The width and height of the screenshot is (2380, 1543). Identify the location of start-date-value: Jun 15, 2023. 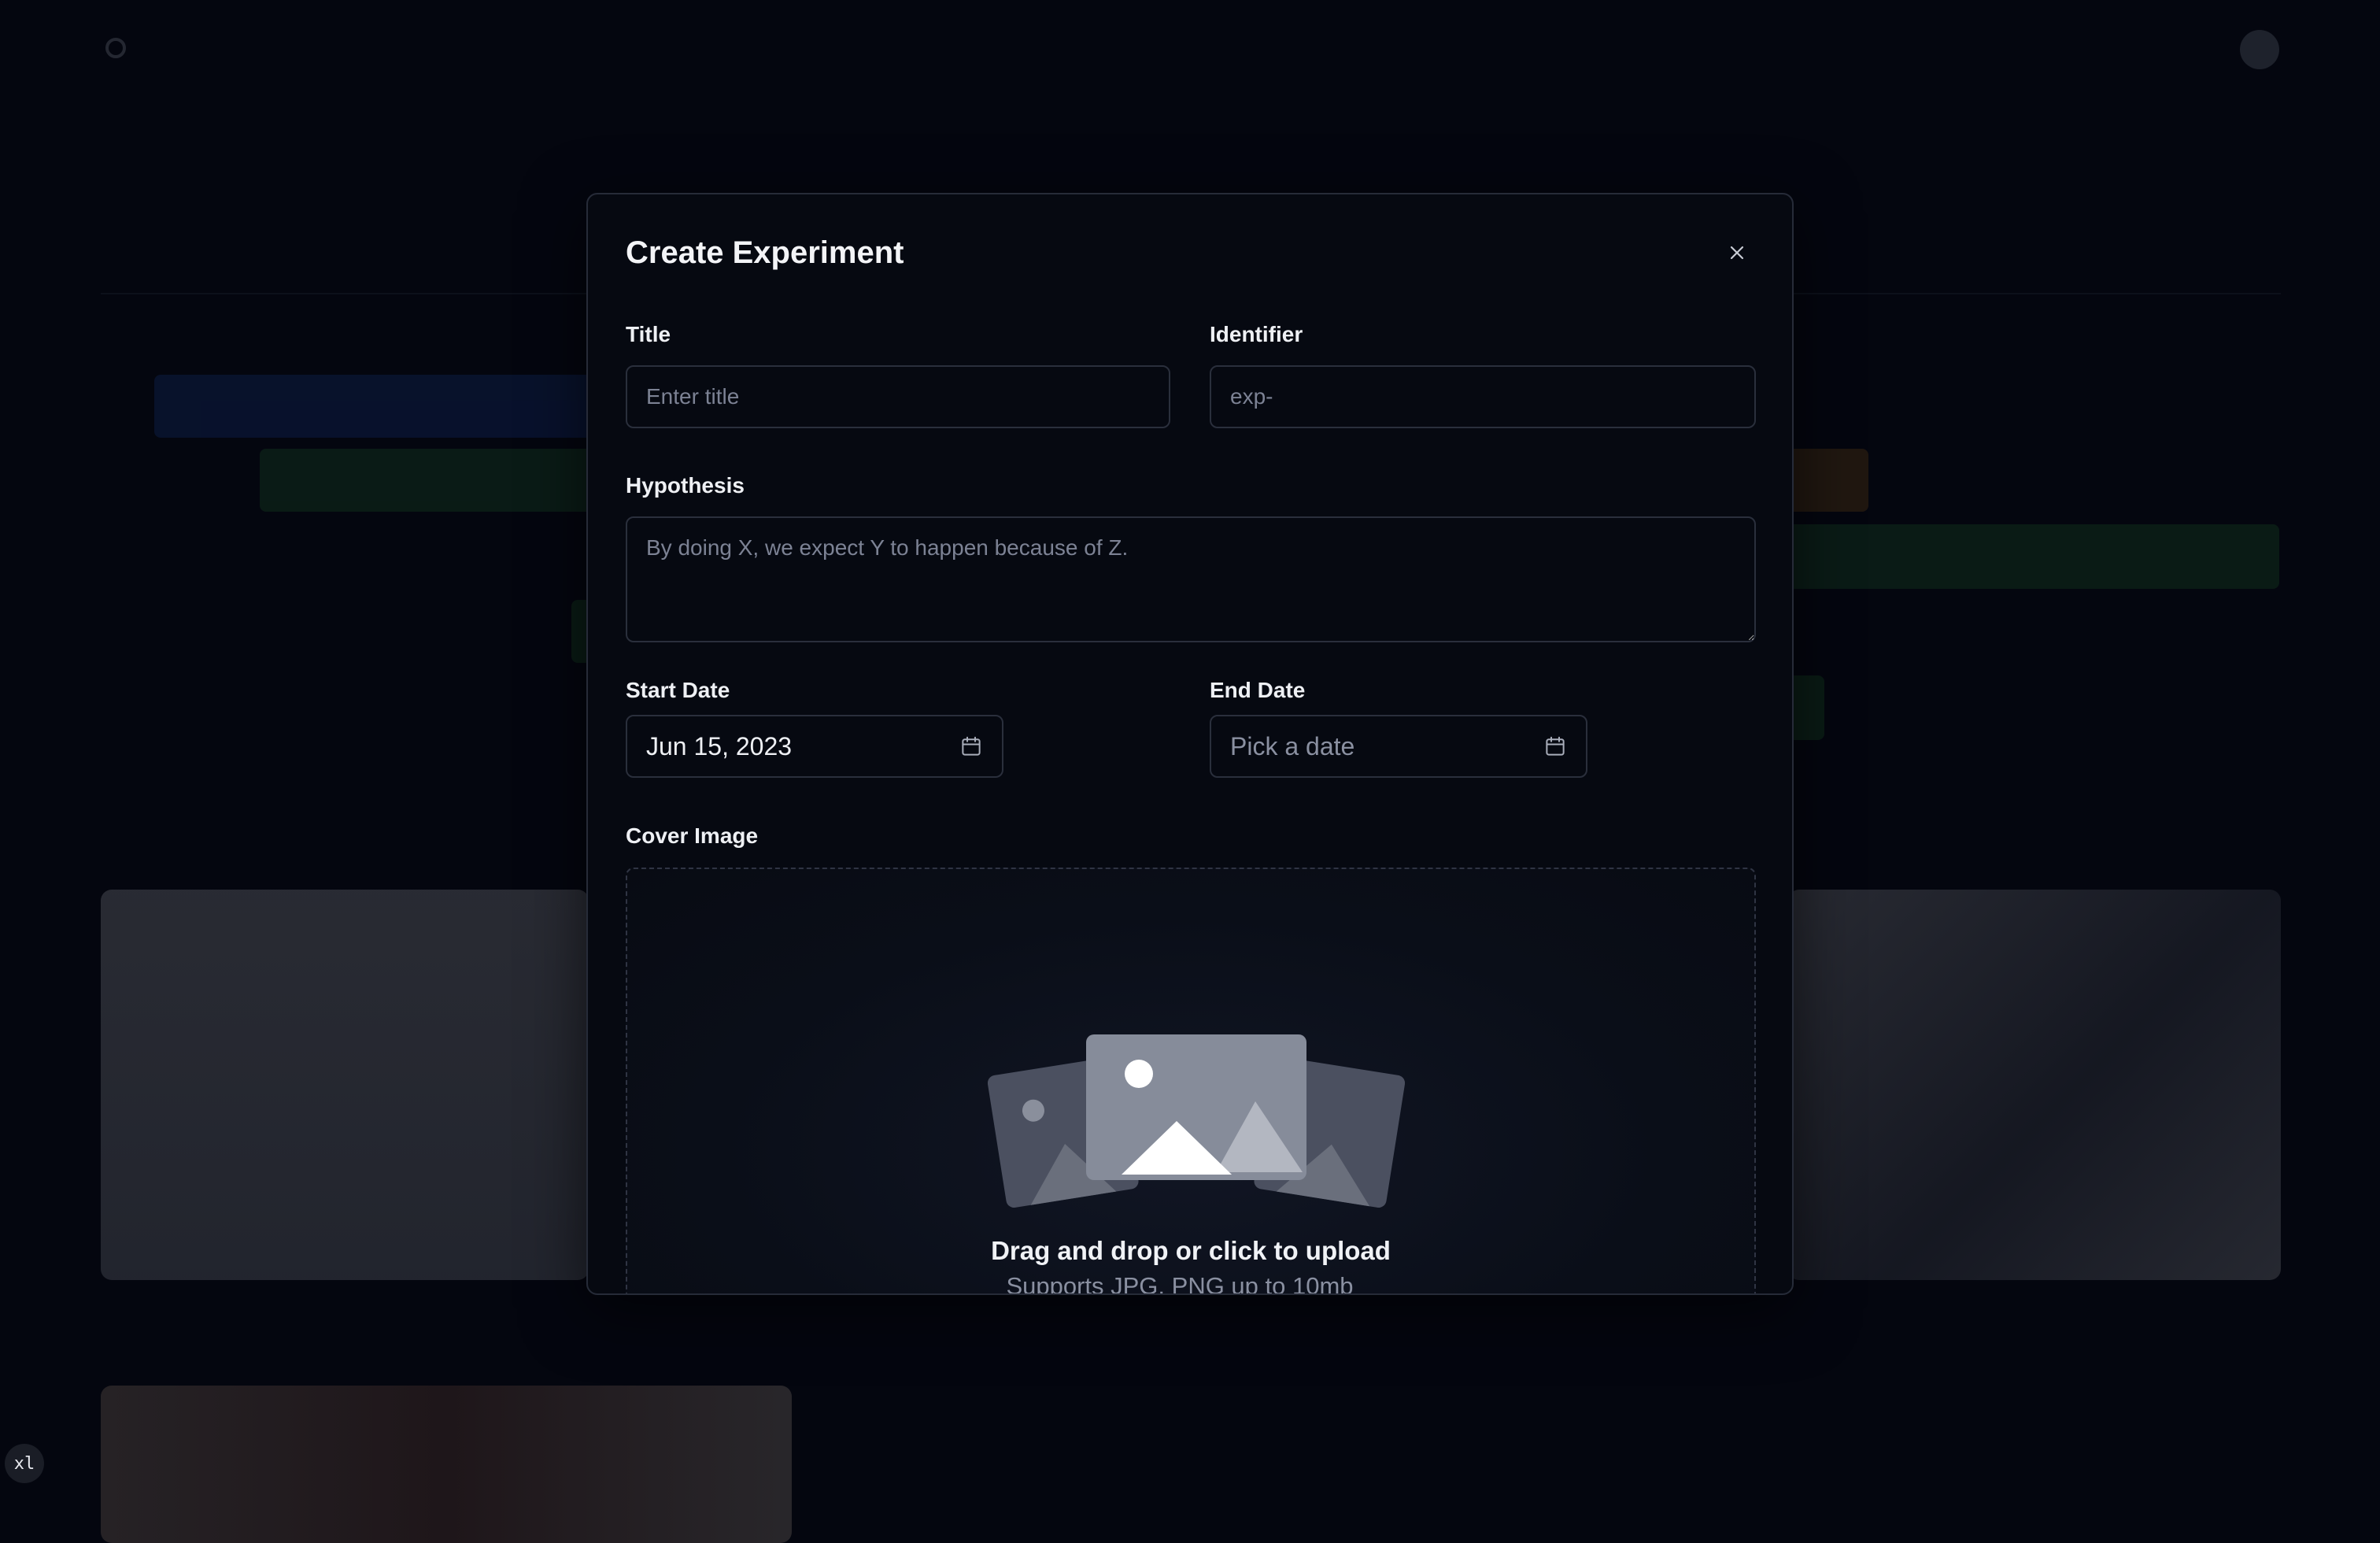
(719, 745).